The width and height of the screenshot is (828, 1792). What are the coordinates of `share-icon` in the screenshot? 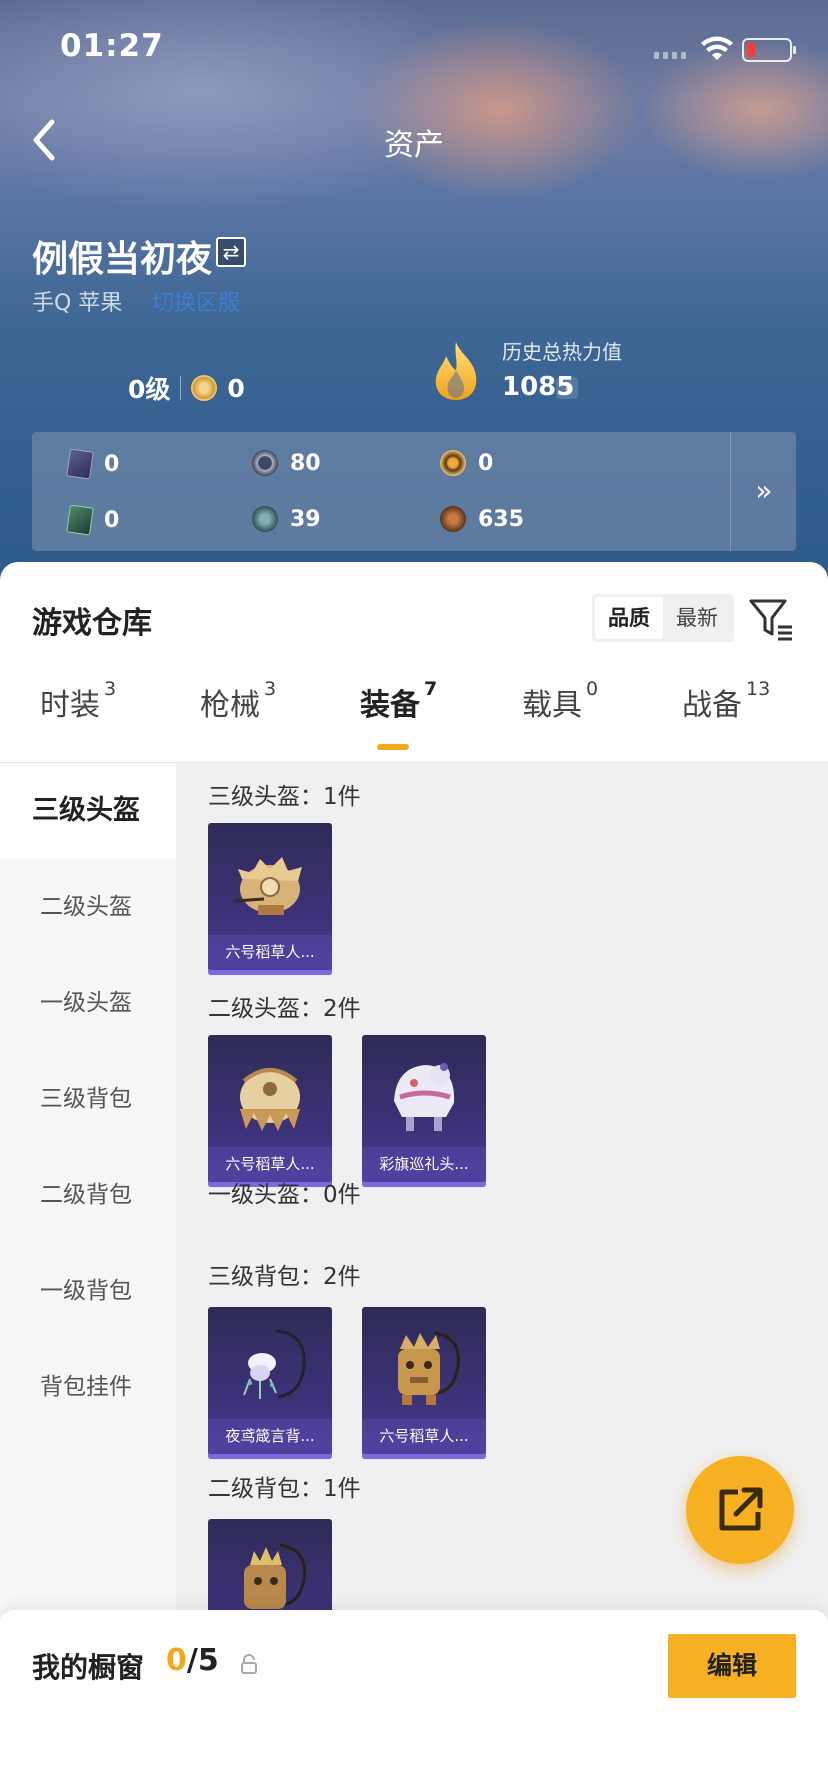 It's located at (741, 1509).